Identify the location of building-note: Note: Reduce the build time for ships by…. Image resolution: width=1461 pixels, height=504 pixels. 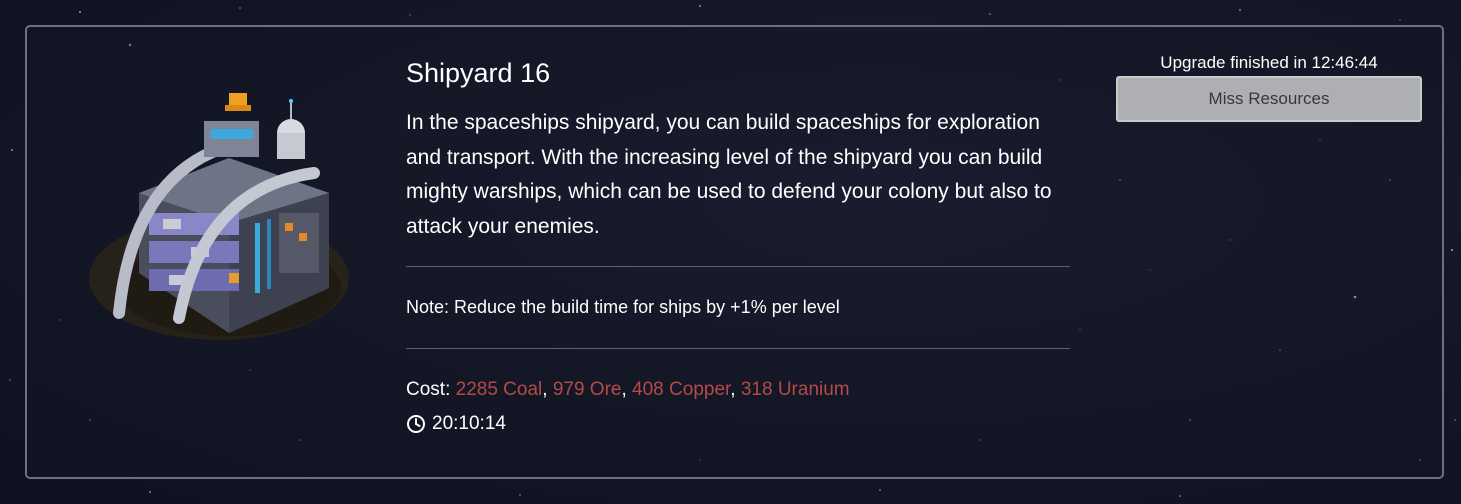
(623, 307).